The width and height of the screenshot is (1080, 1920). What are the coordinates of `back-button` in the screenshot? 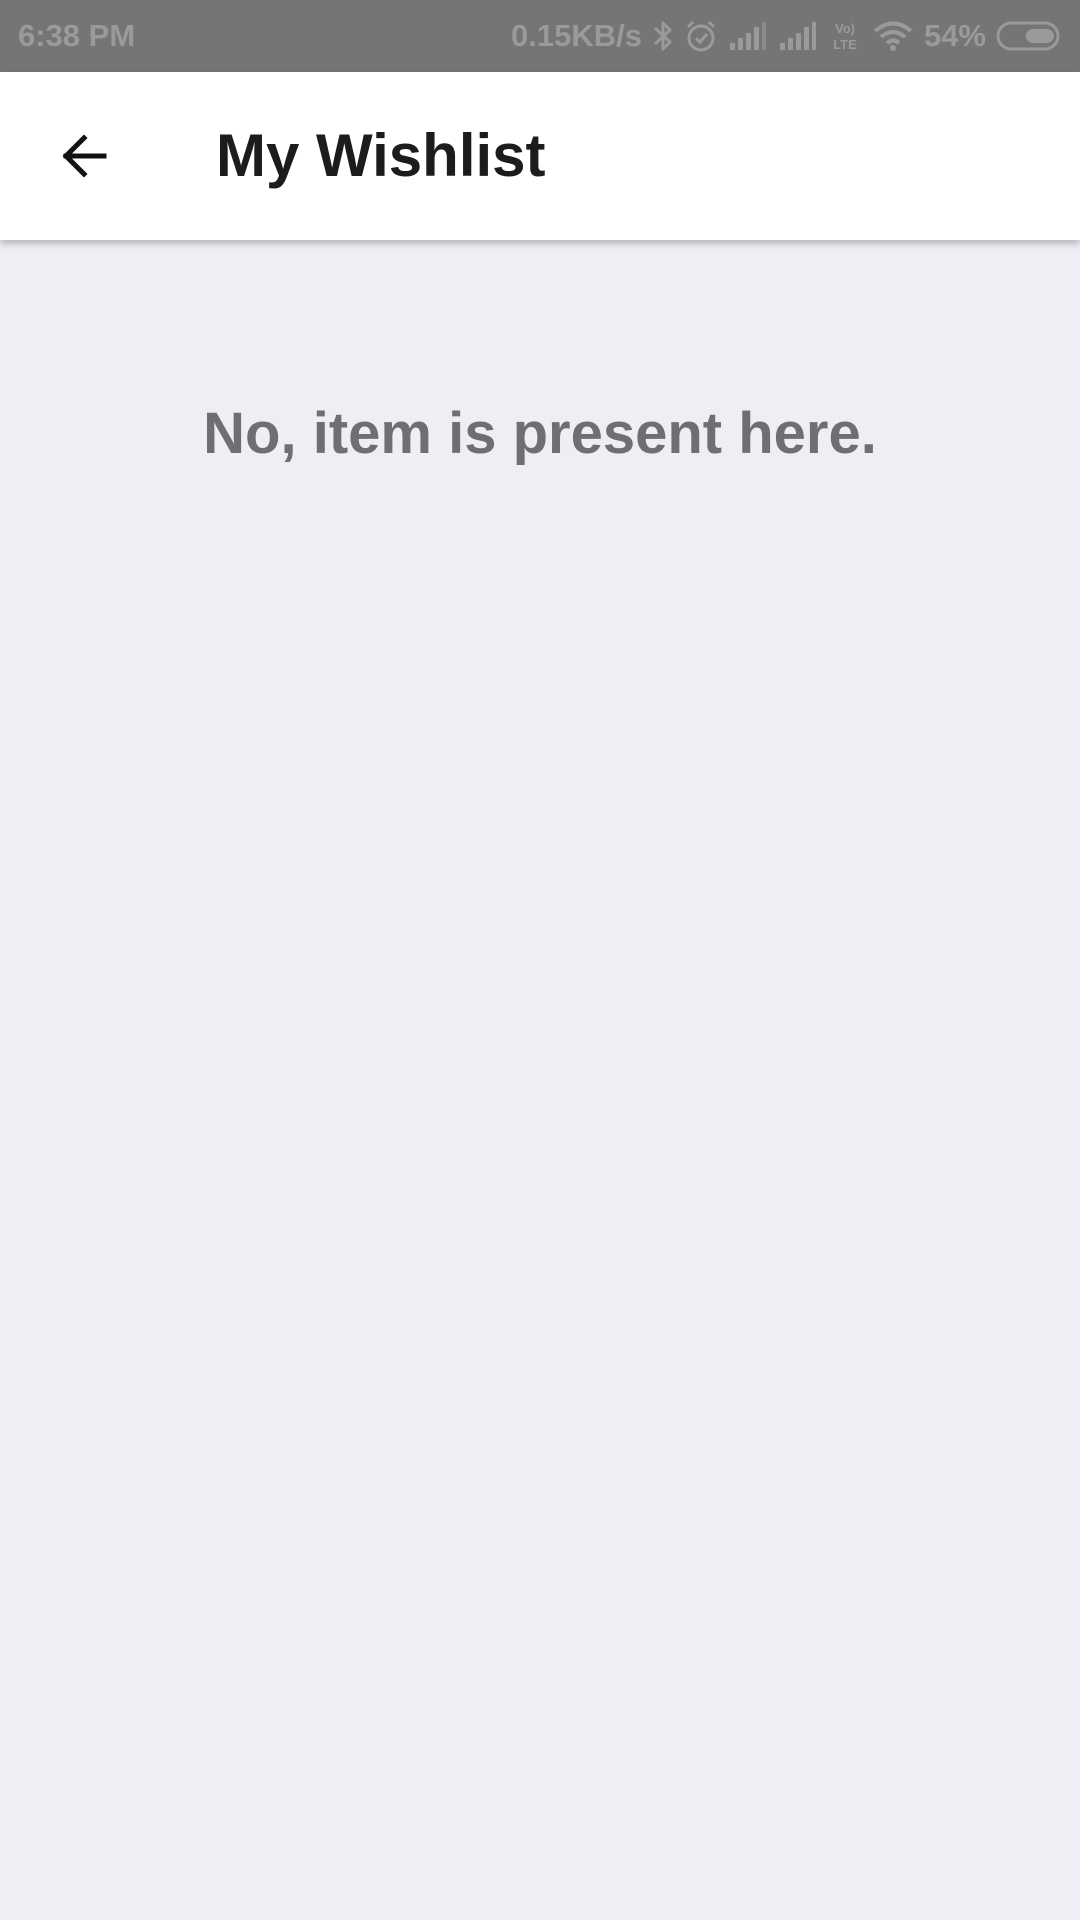 It's located at (84, 156).